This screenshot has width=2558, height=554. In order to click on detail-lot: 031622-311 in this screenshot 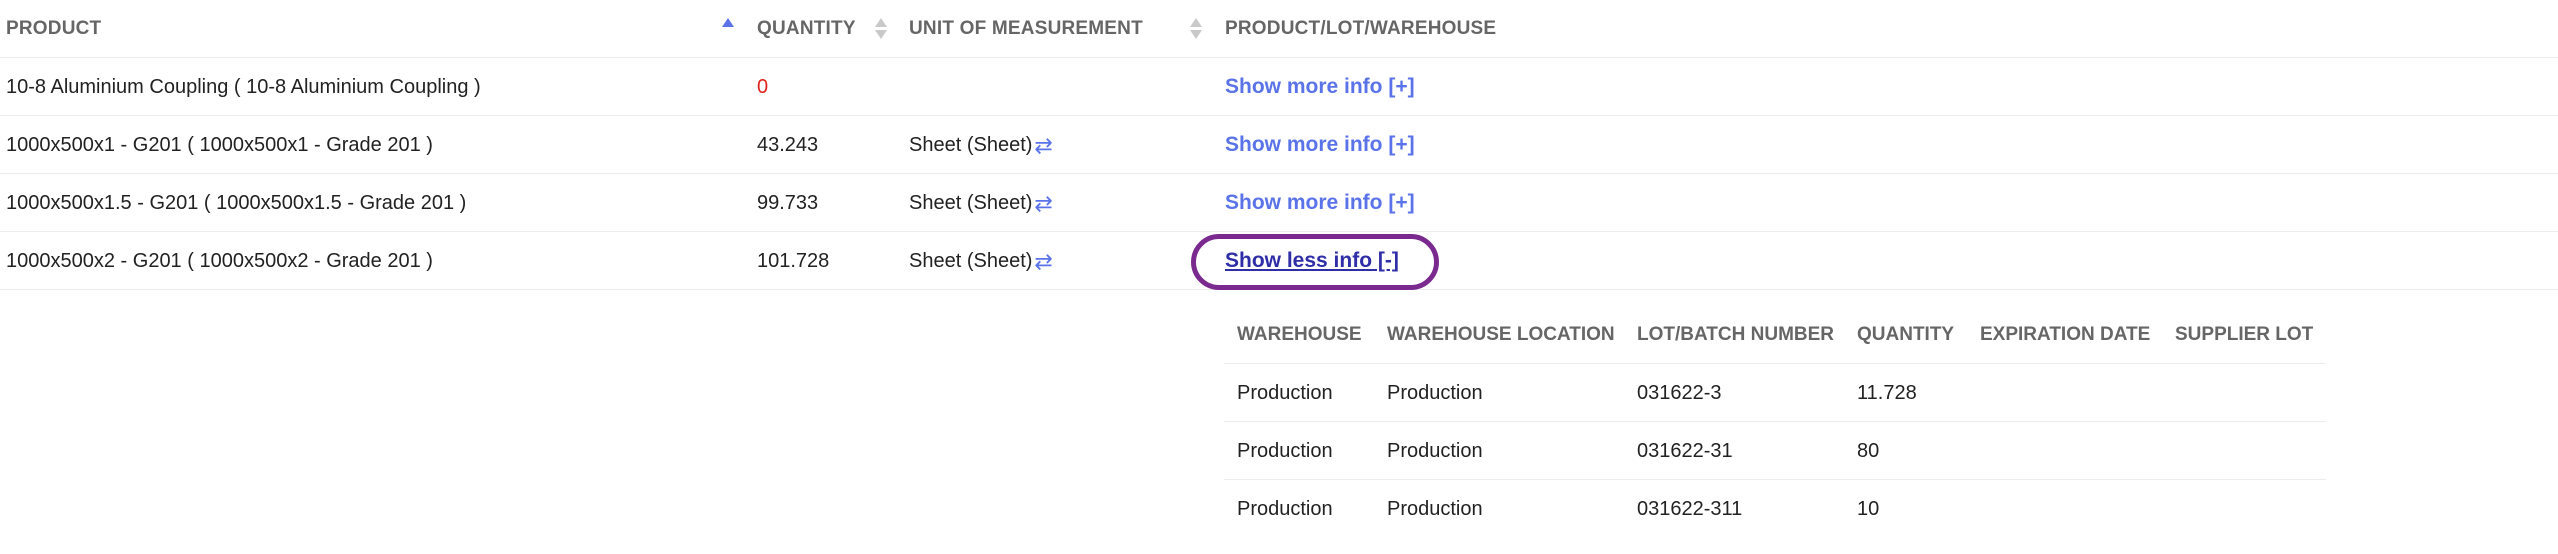, I will do `click(1690, 509)`.